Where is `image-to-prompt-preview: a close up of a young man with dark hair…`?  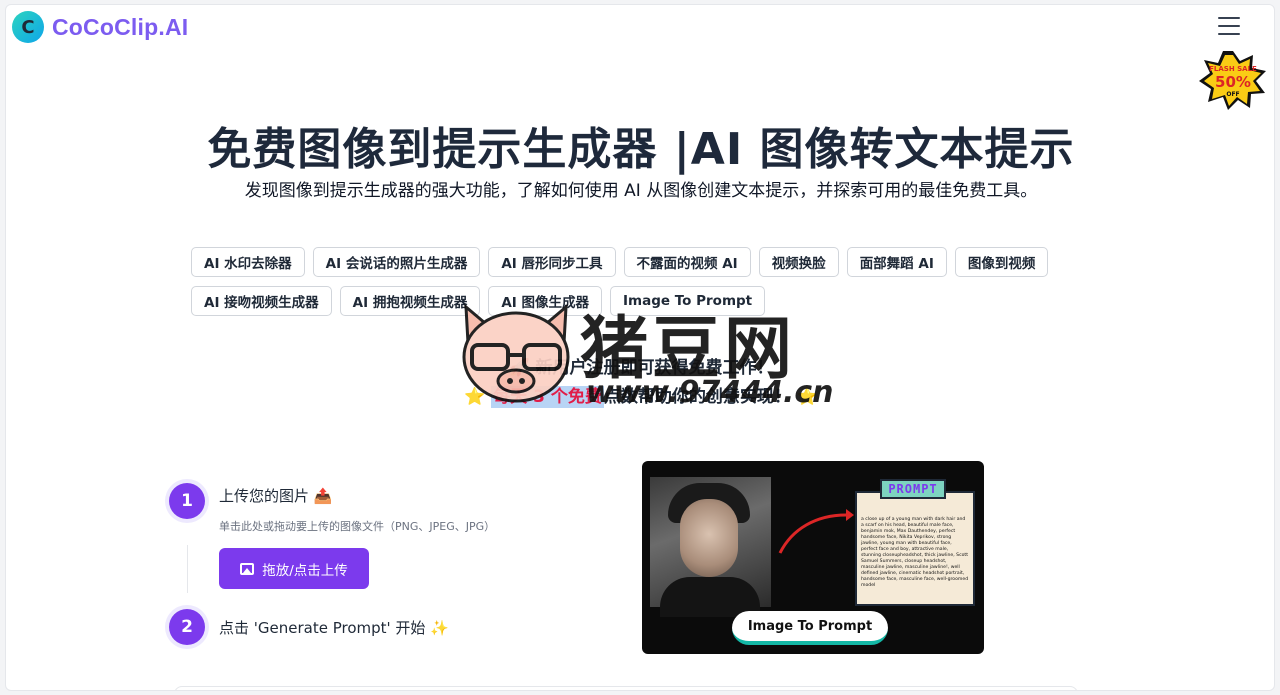 image-to-prompt-preview: a close up of a young man with dark hair… is located at coordinates (813, 557).